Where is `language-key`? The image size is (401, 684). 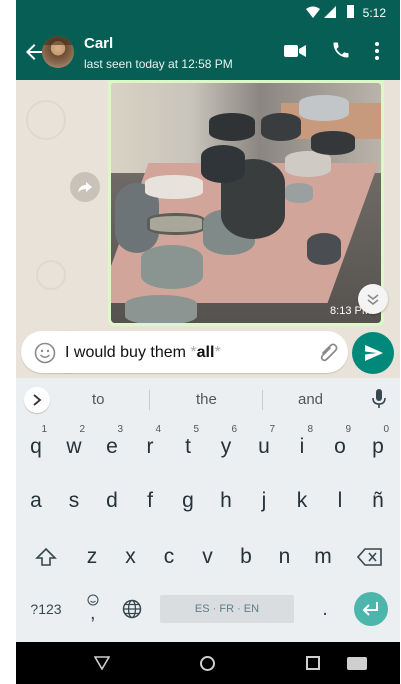
language-key is located at coordinates (132, 609).